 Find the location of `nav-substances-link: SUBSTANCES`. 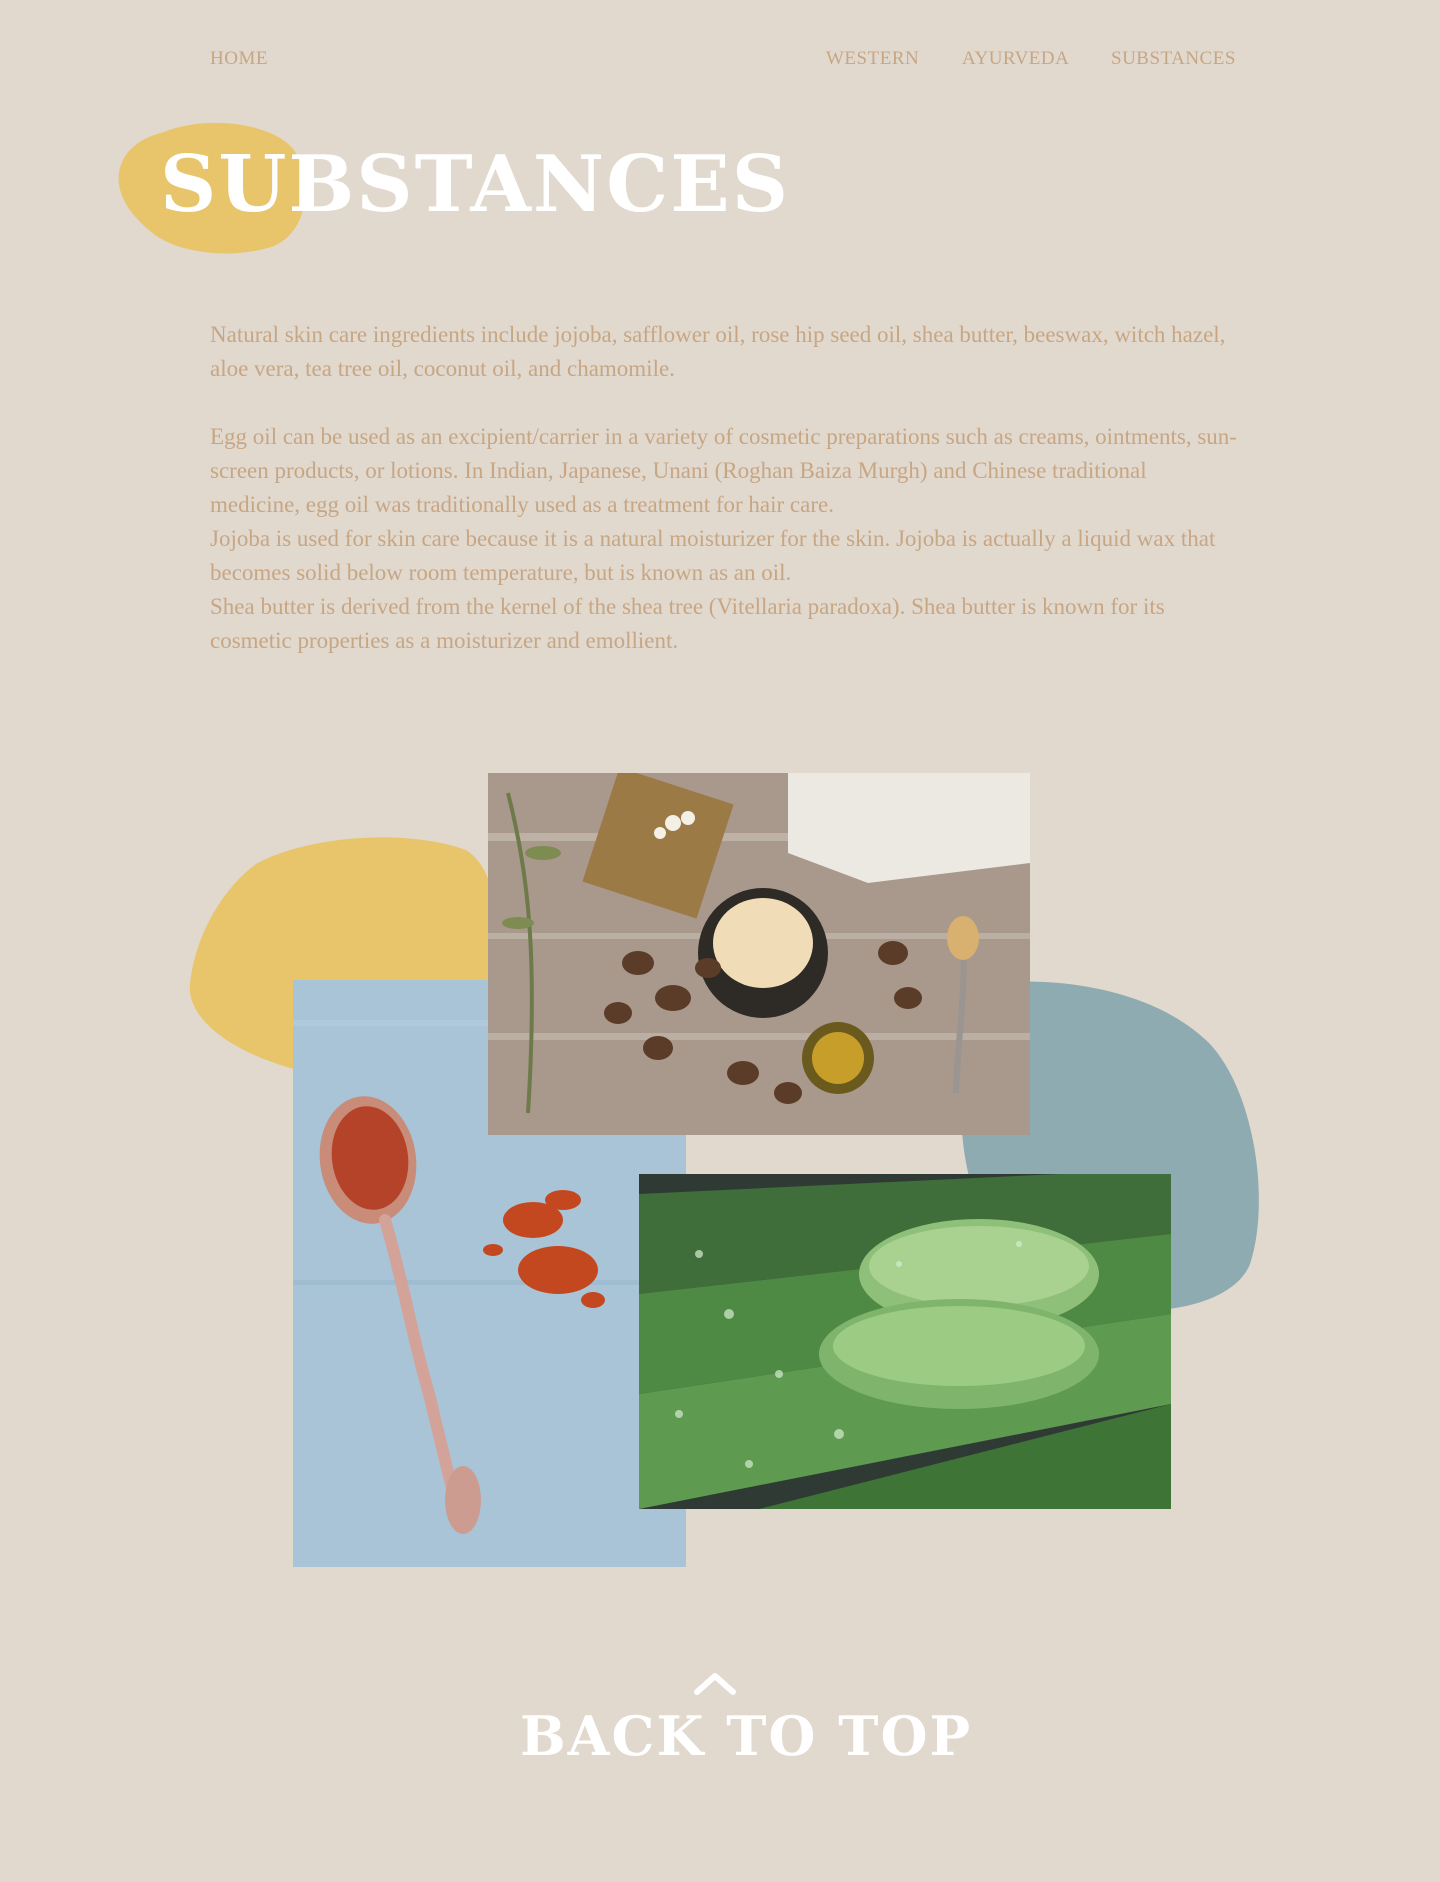

nav-substances-link: SUBSTANCES is located at coordinates (1173, 59).